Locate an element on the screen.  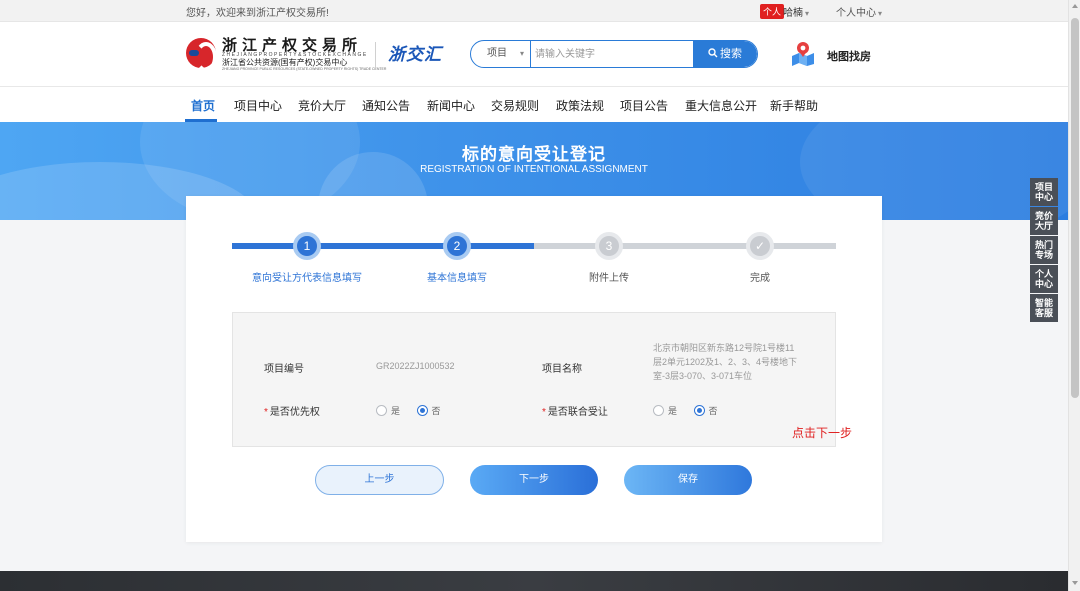
user-center-label: 个人中心 is located at coordinates (856, 13).